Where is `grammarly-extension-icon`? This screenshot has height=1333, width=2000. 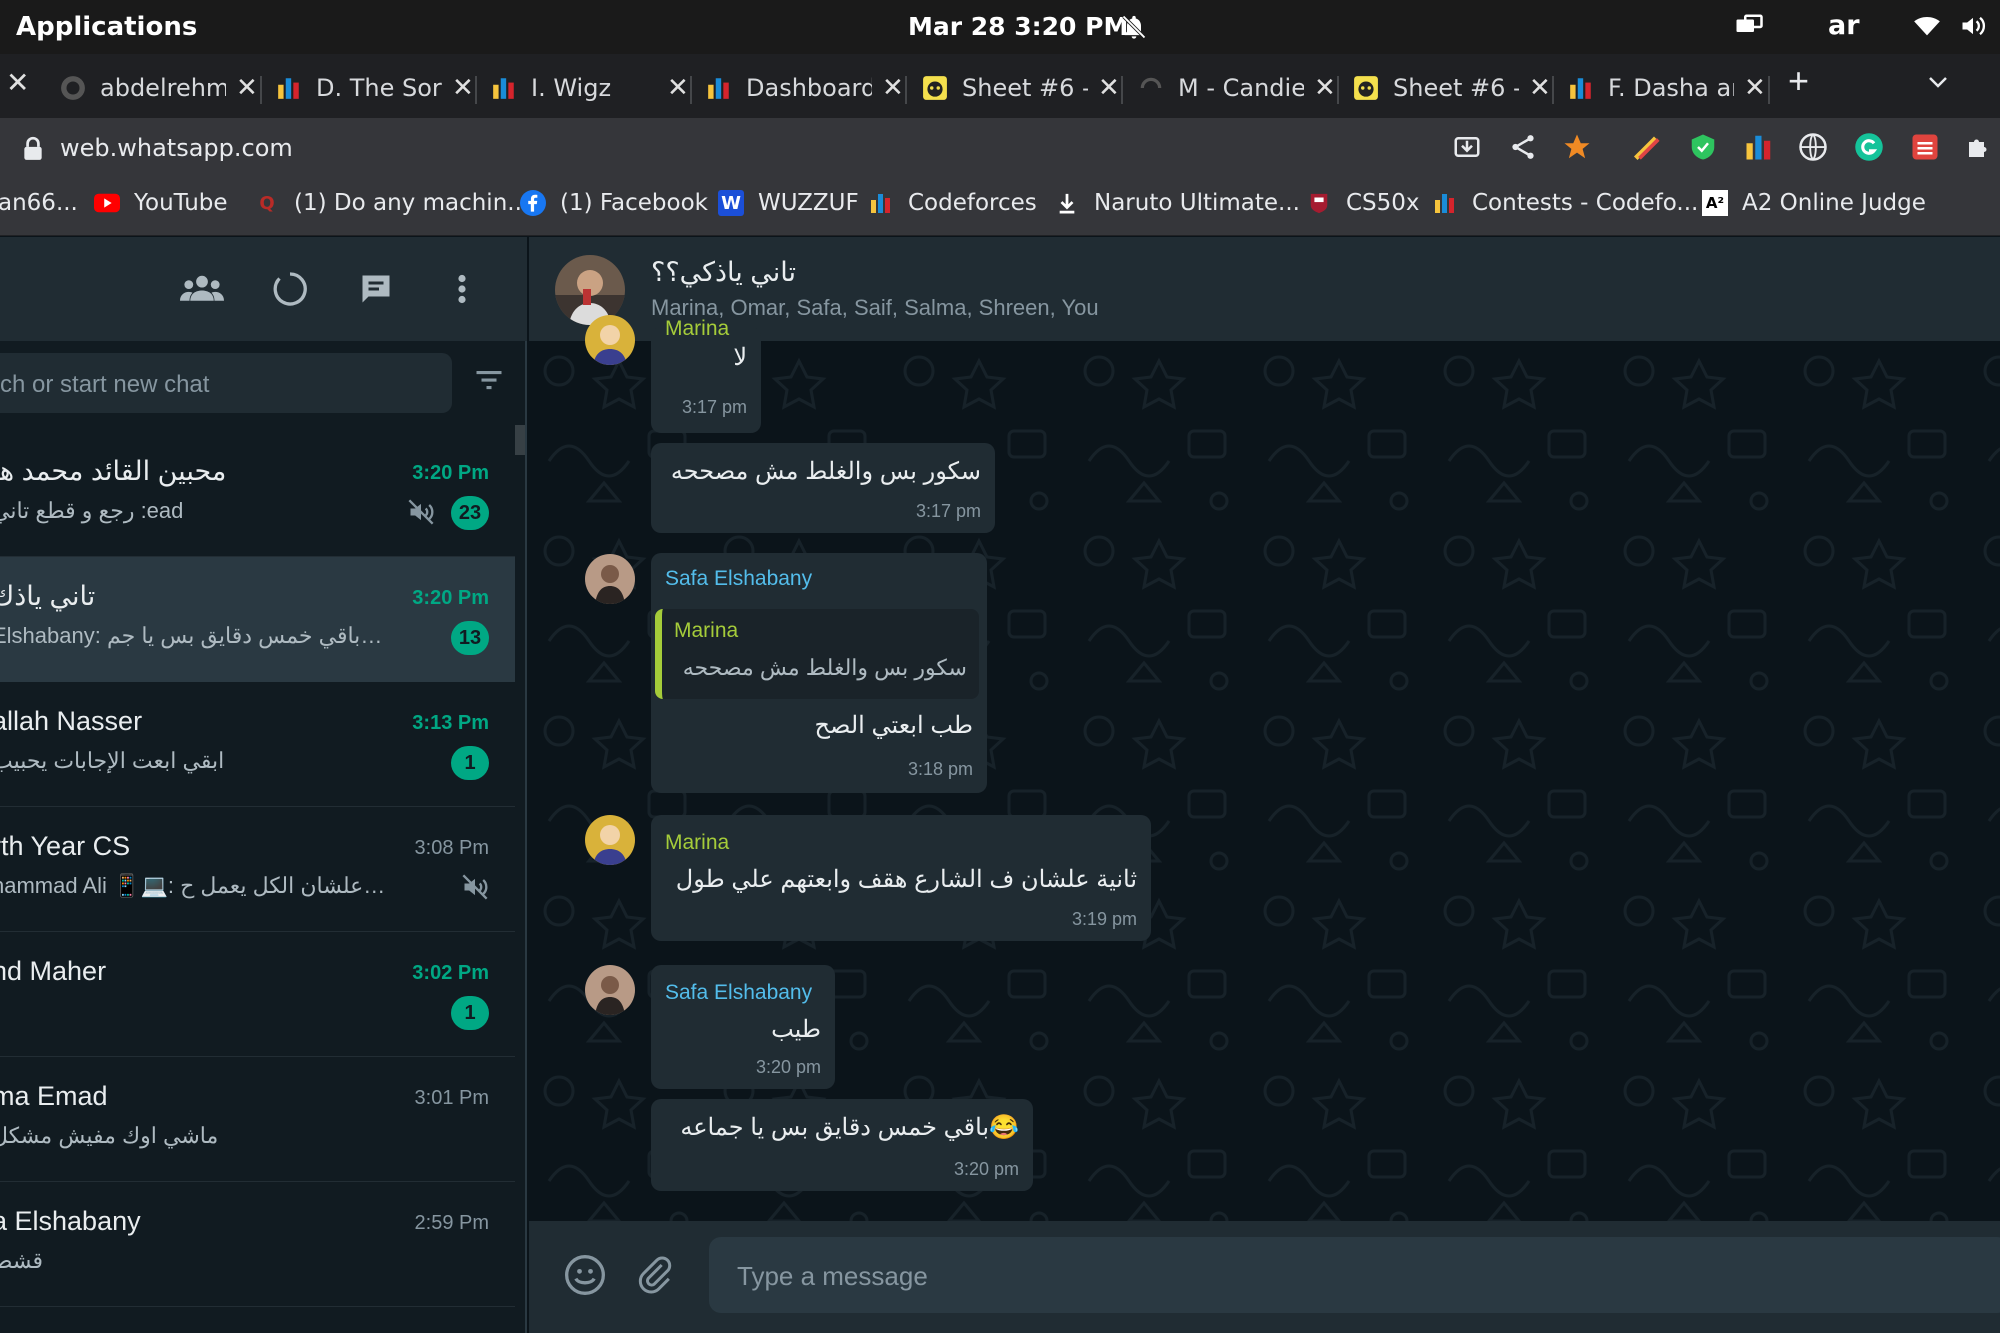
grammarly-extension-icon is located at coordinates (1869, 149).